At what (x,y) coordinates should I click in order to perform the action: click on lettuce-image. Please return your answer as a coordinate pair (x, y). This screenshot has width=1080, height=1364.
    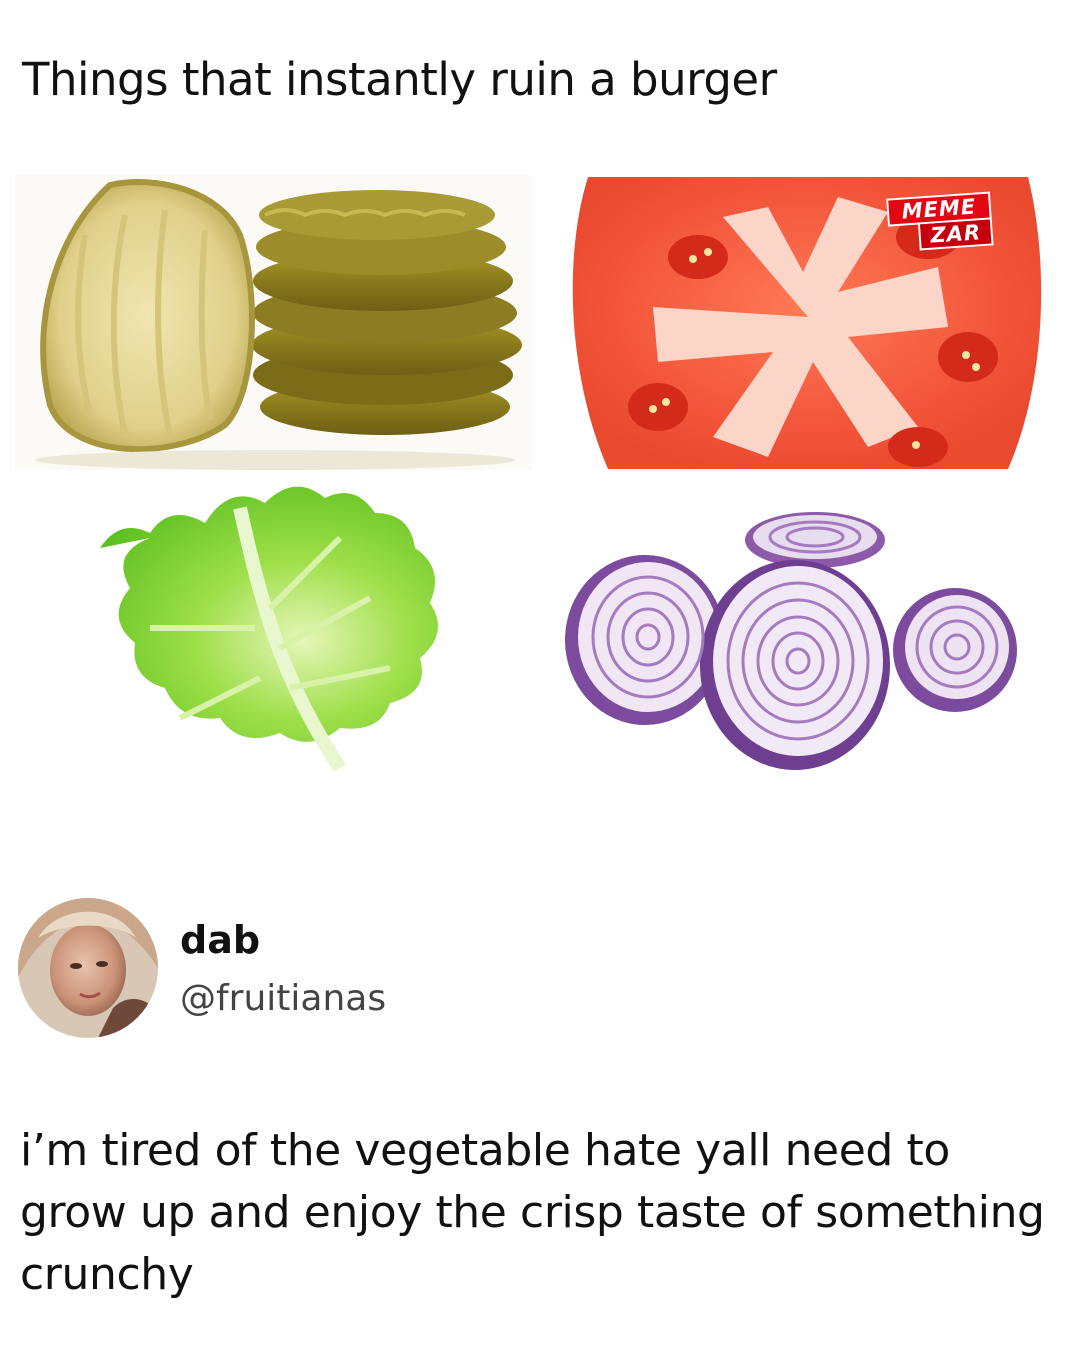
    Looking at the image, I should click on (270, 638).